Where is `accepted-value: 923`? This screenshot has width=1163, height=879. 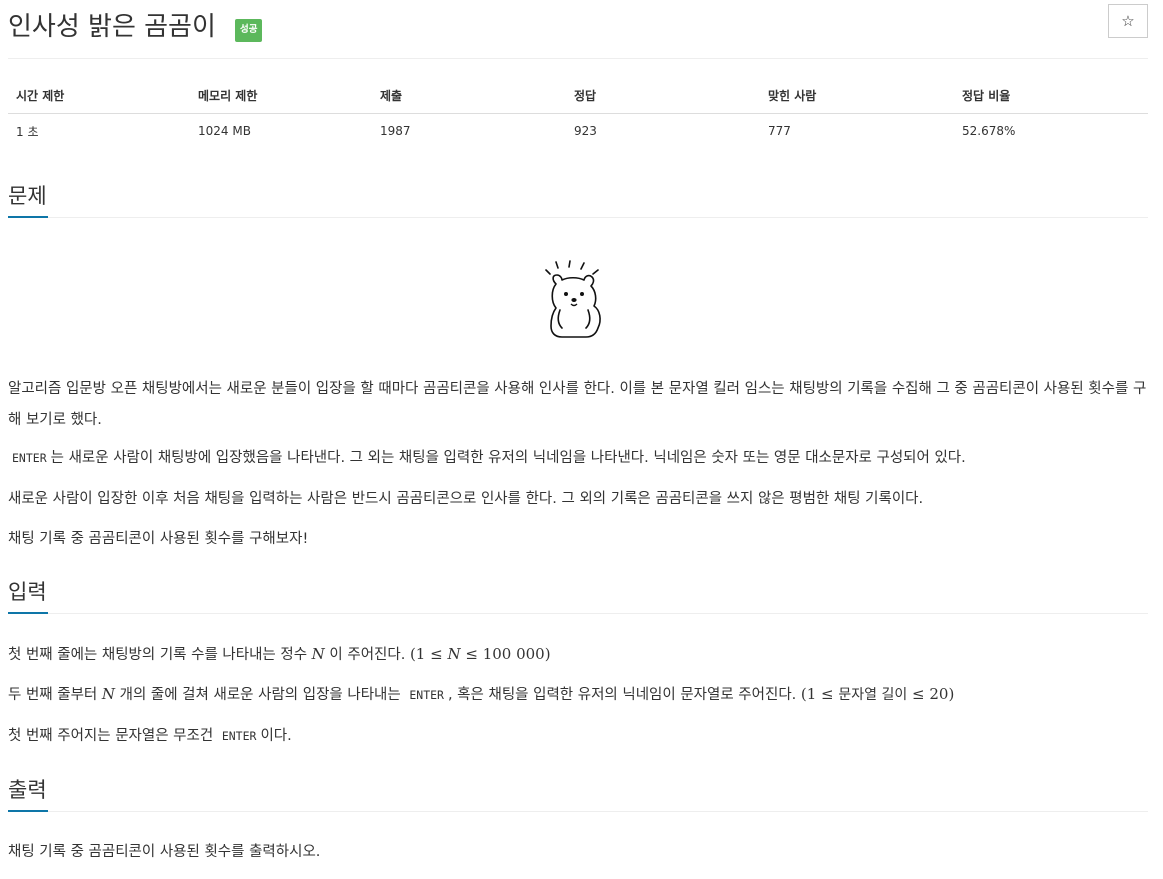 accepted-value: 923 is located at coordinates (585, 131).